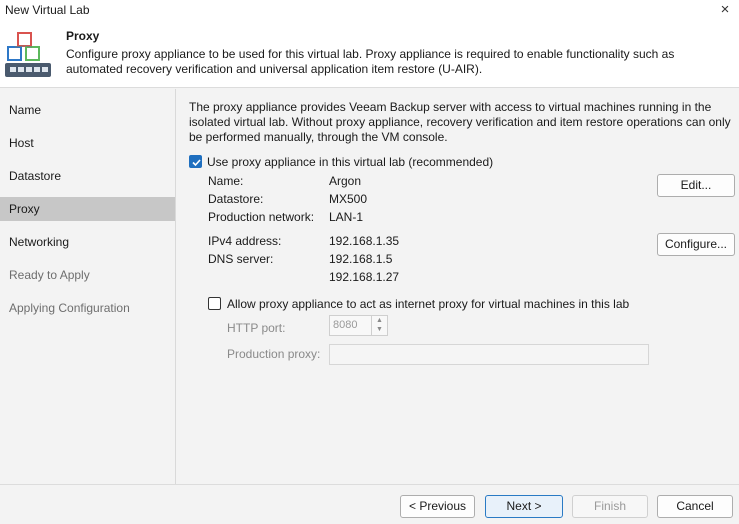 The height and width of the screenshot is (524, 739). What do you see at coordinates (369, 504) in the screenshot?
I see `wizard-footer: < Previous Next > Finish Cancel` at bounding box center [369, 504].